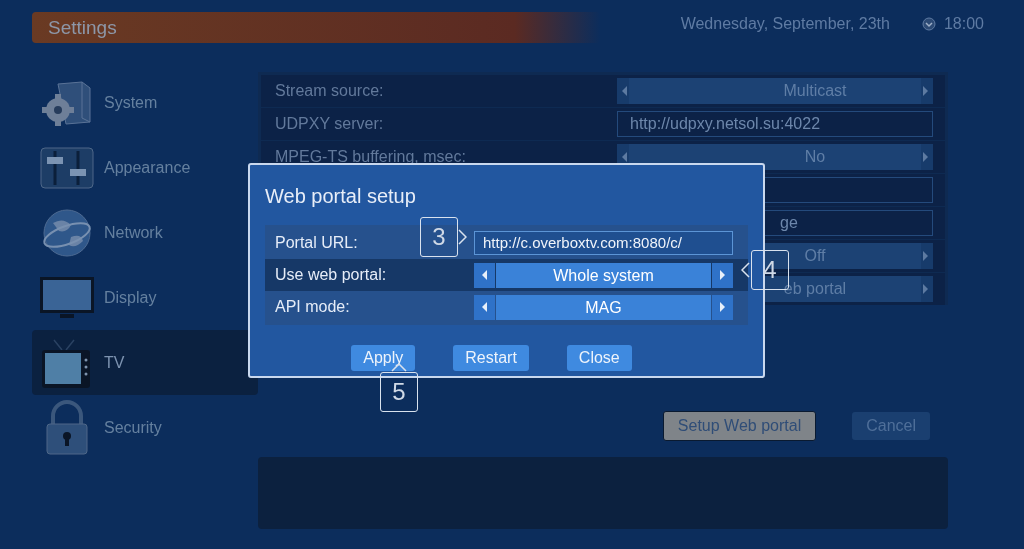  Describe the element at coordinates (67, 232) in the screenshot. I see `globe-icon` at that location.